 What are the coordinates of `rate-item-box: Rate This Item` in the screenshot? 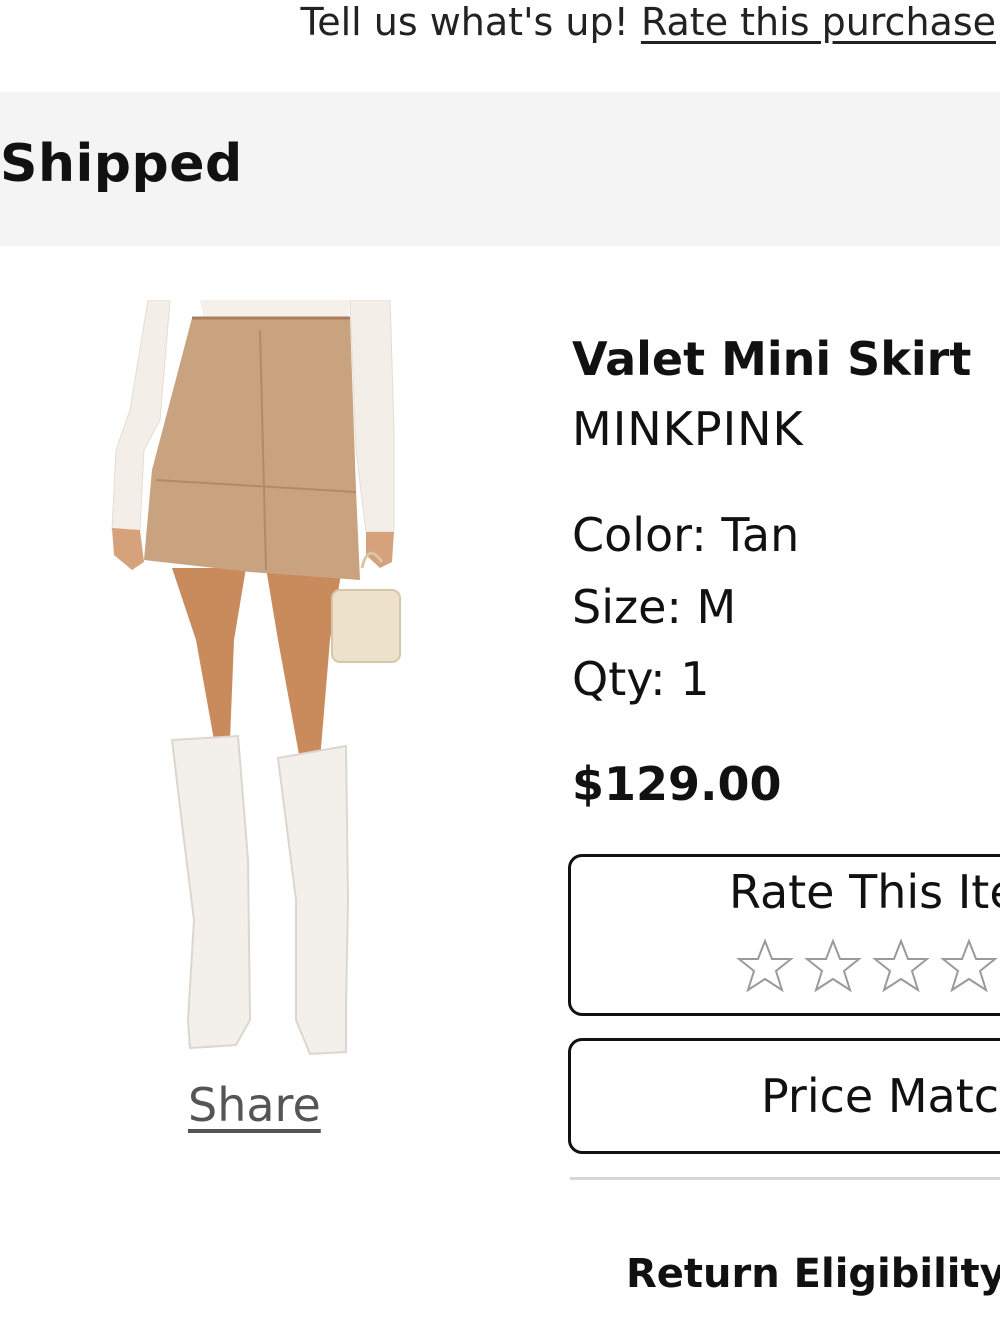 It's located at (784, 935).